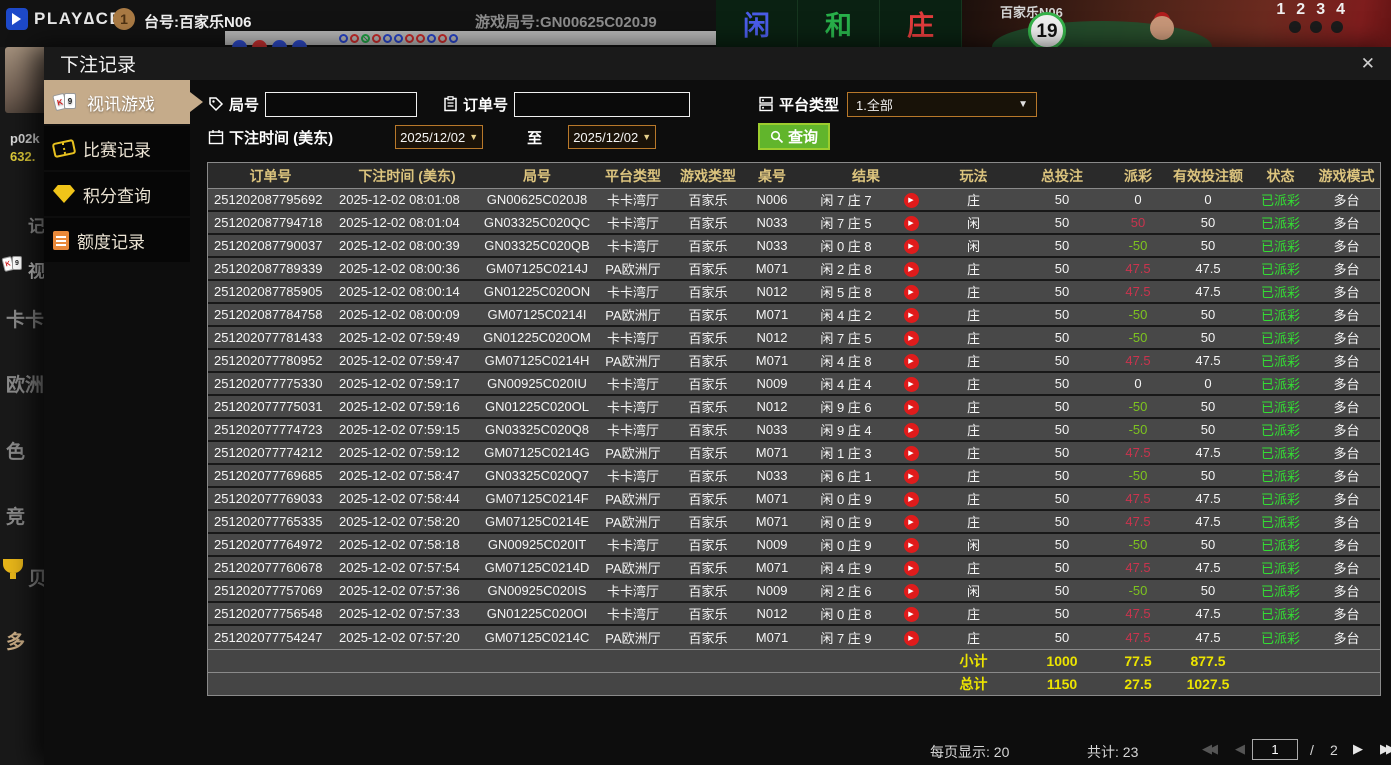  Describe the element at coordinates (268, 613) in the screenshot. I see `cell-order: 251202077756548` at that location.